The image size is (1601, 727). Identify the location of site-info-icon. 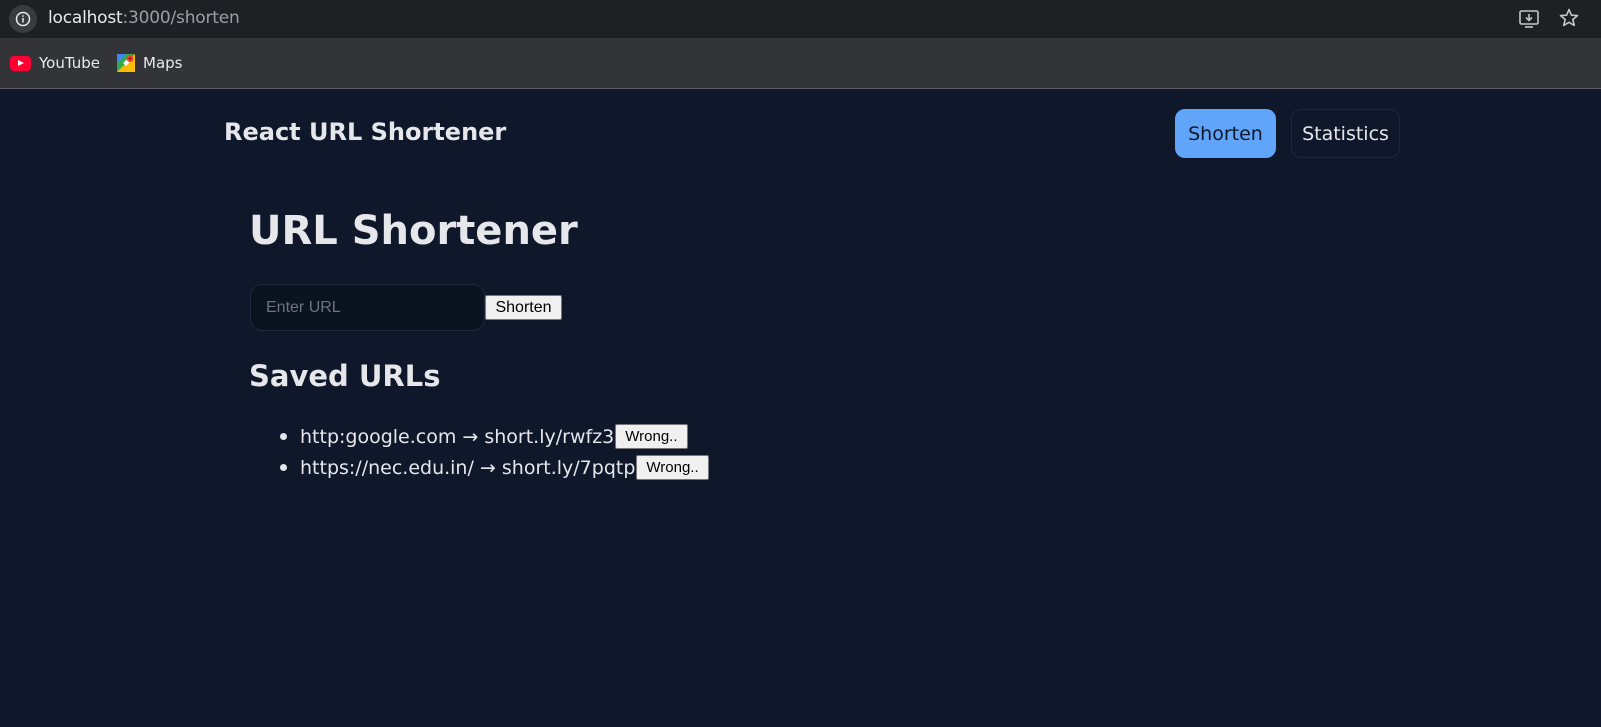
(23, 19).